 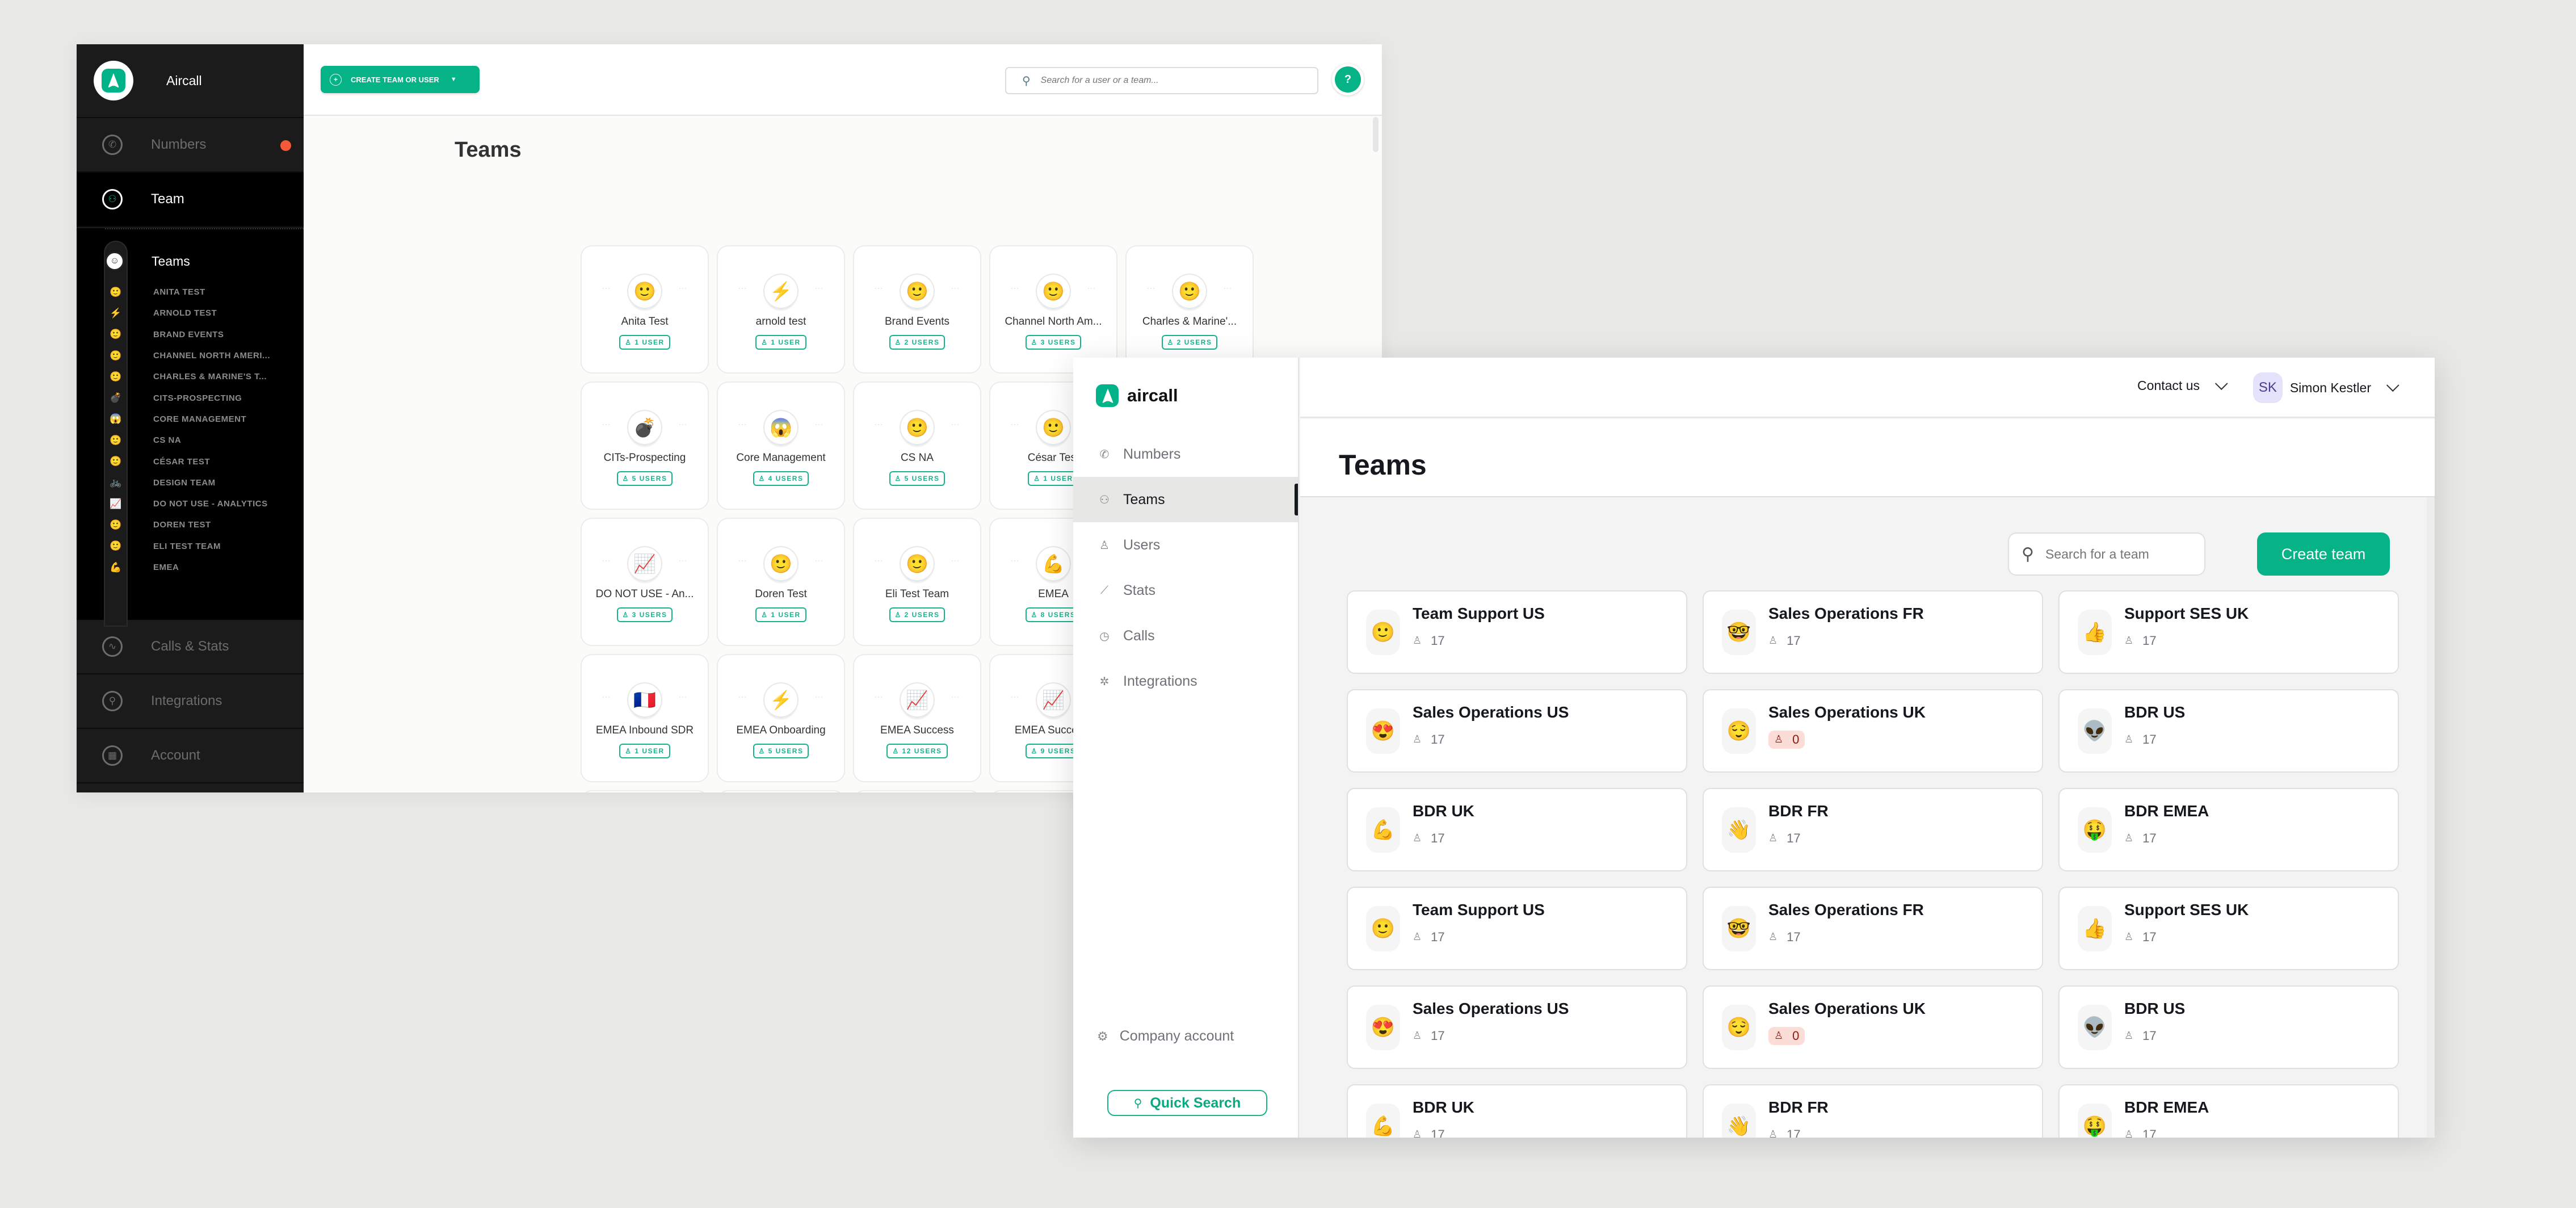 What do you see at coordinates (171, 261) in the screenshot?
I see `teams-heading-label: Teams` at bounding box center [171, 261].